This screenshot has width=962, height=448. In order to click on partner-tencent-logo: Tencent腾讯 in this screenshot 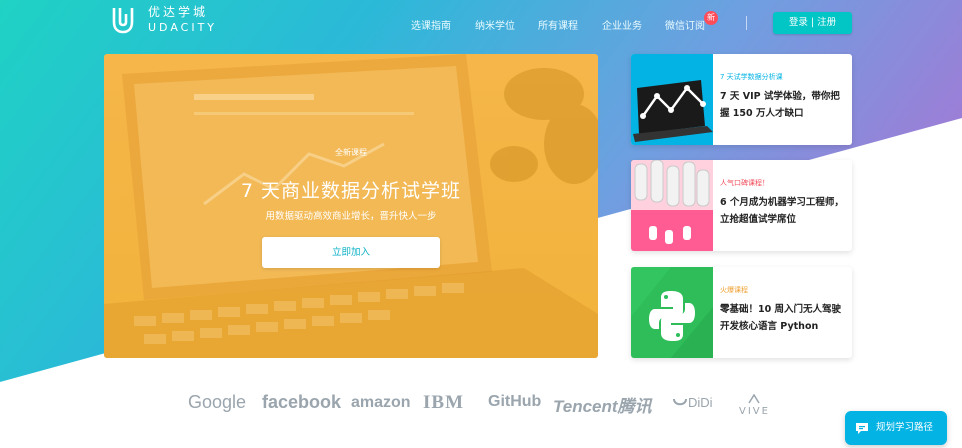, I will do `click(602, 406)`.